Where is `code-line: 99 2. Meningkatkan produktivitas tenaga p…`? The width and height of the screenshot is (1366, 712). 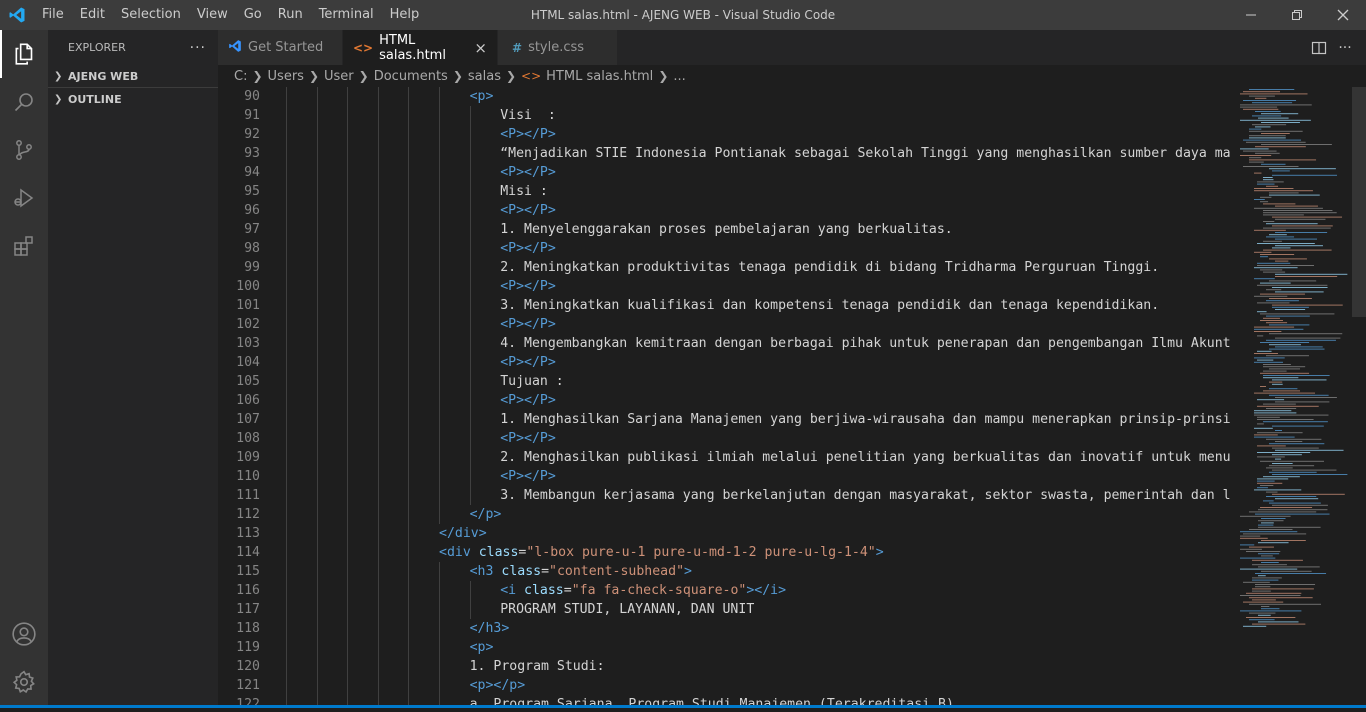 code-line: 99 2. Meningkatkan produktivitas tenaga p… is located at coordinates (724, 267).